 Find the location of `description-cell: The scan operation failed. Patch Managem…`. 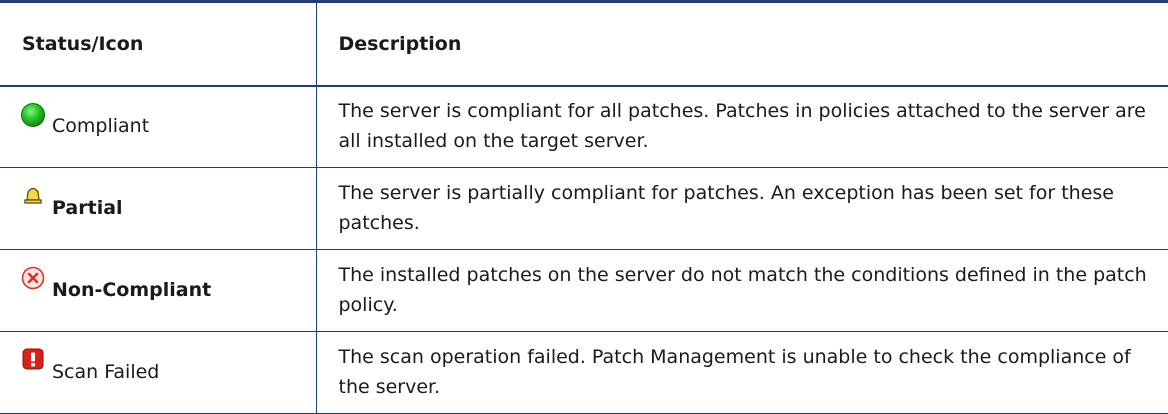

description-cell: The scan operation failed. Patch Managem… is located at coordinates (742, 372).